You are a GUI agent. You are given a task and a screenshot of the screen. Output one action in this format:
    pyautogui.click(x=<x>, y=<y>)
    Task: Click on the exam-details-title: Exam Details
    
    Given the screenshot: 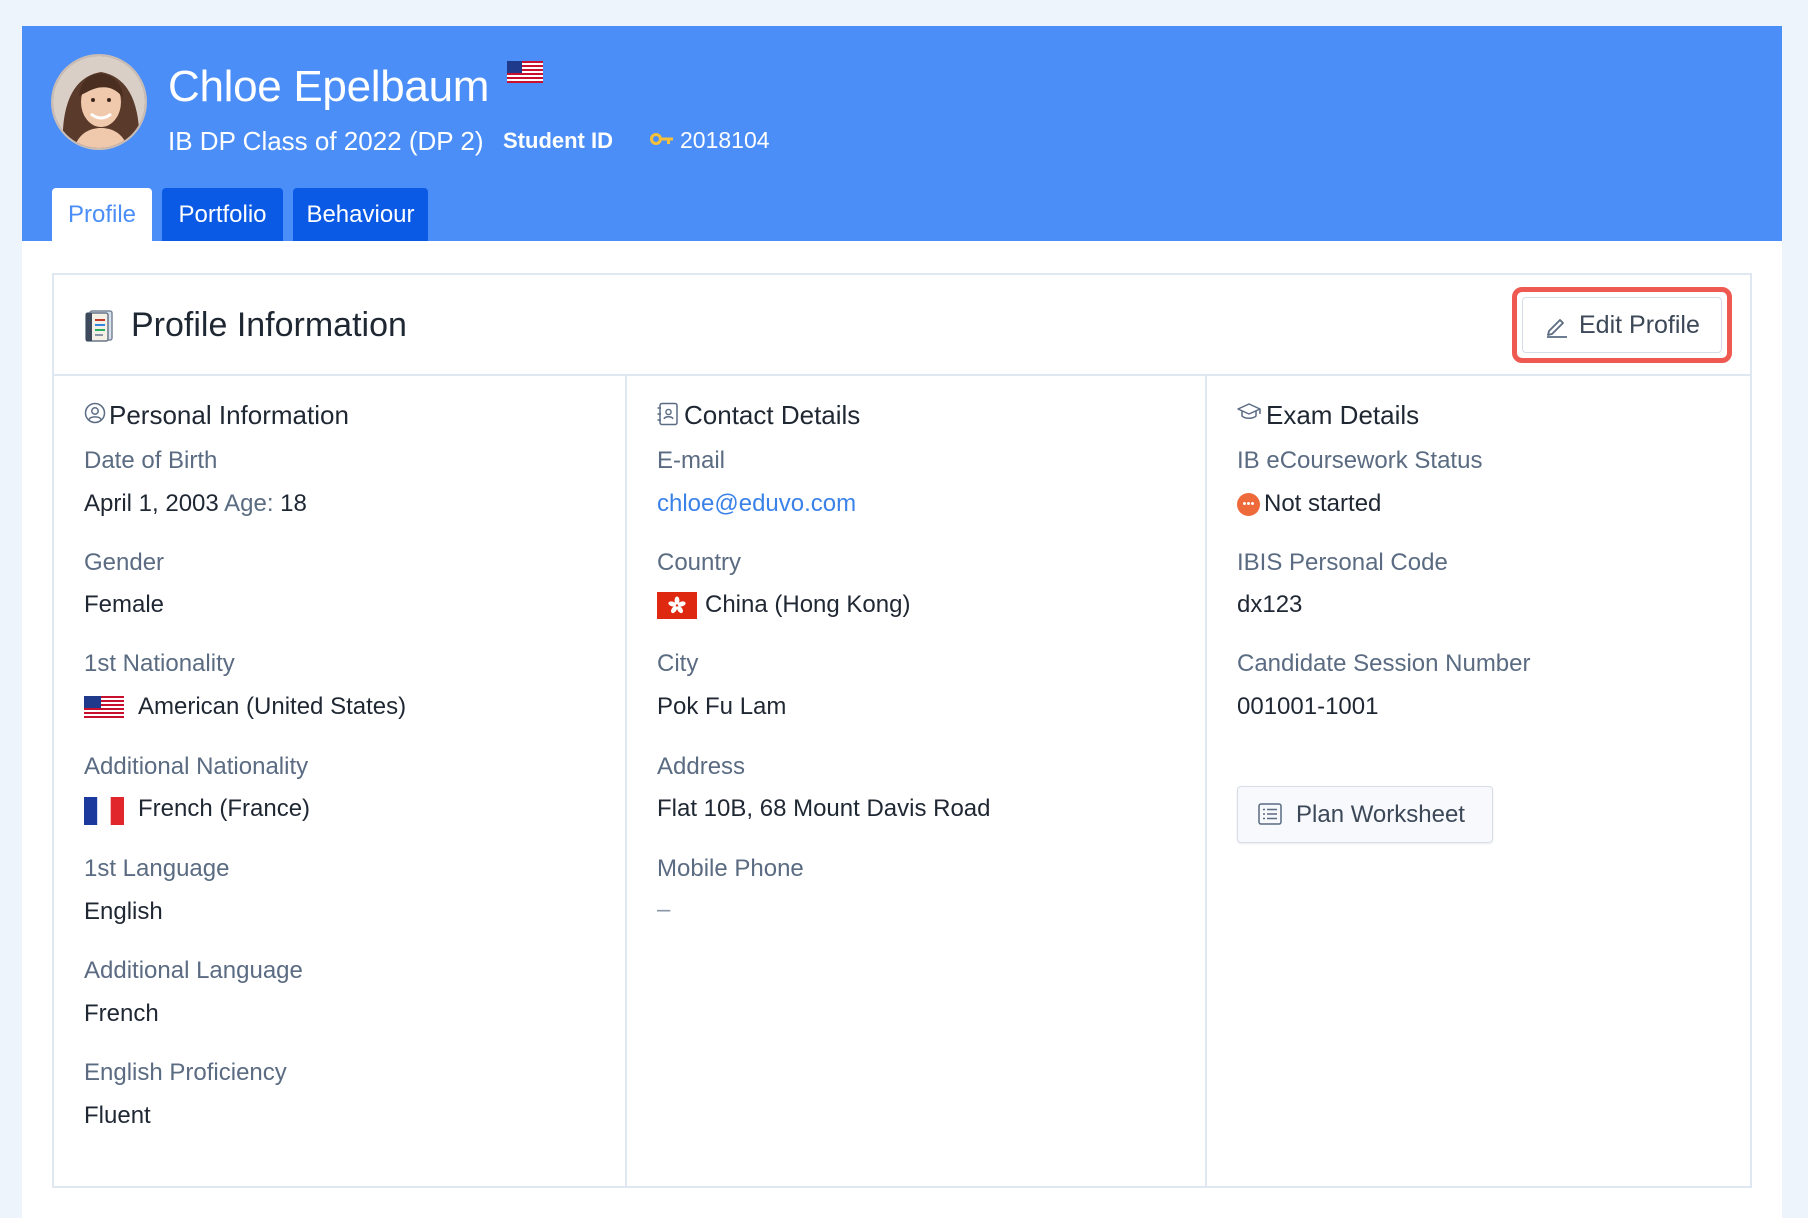 What is the action you would take?
    pyautogui.click(x=1343, y=415)
    